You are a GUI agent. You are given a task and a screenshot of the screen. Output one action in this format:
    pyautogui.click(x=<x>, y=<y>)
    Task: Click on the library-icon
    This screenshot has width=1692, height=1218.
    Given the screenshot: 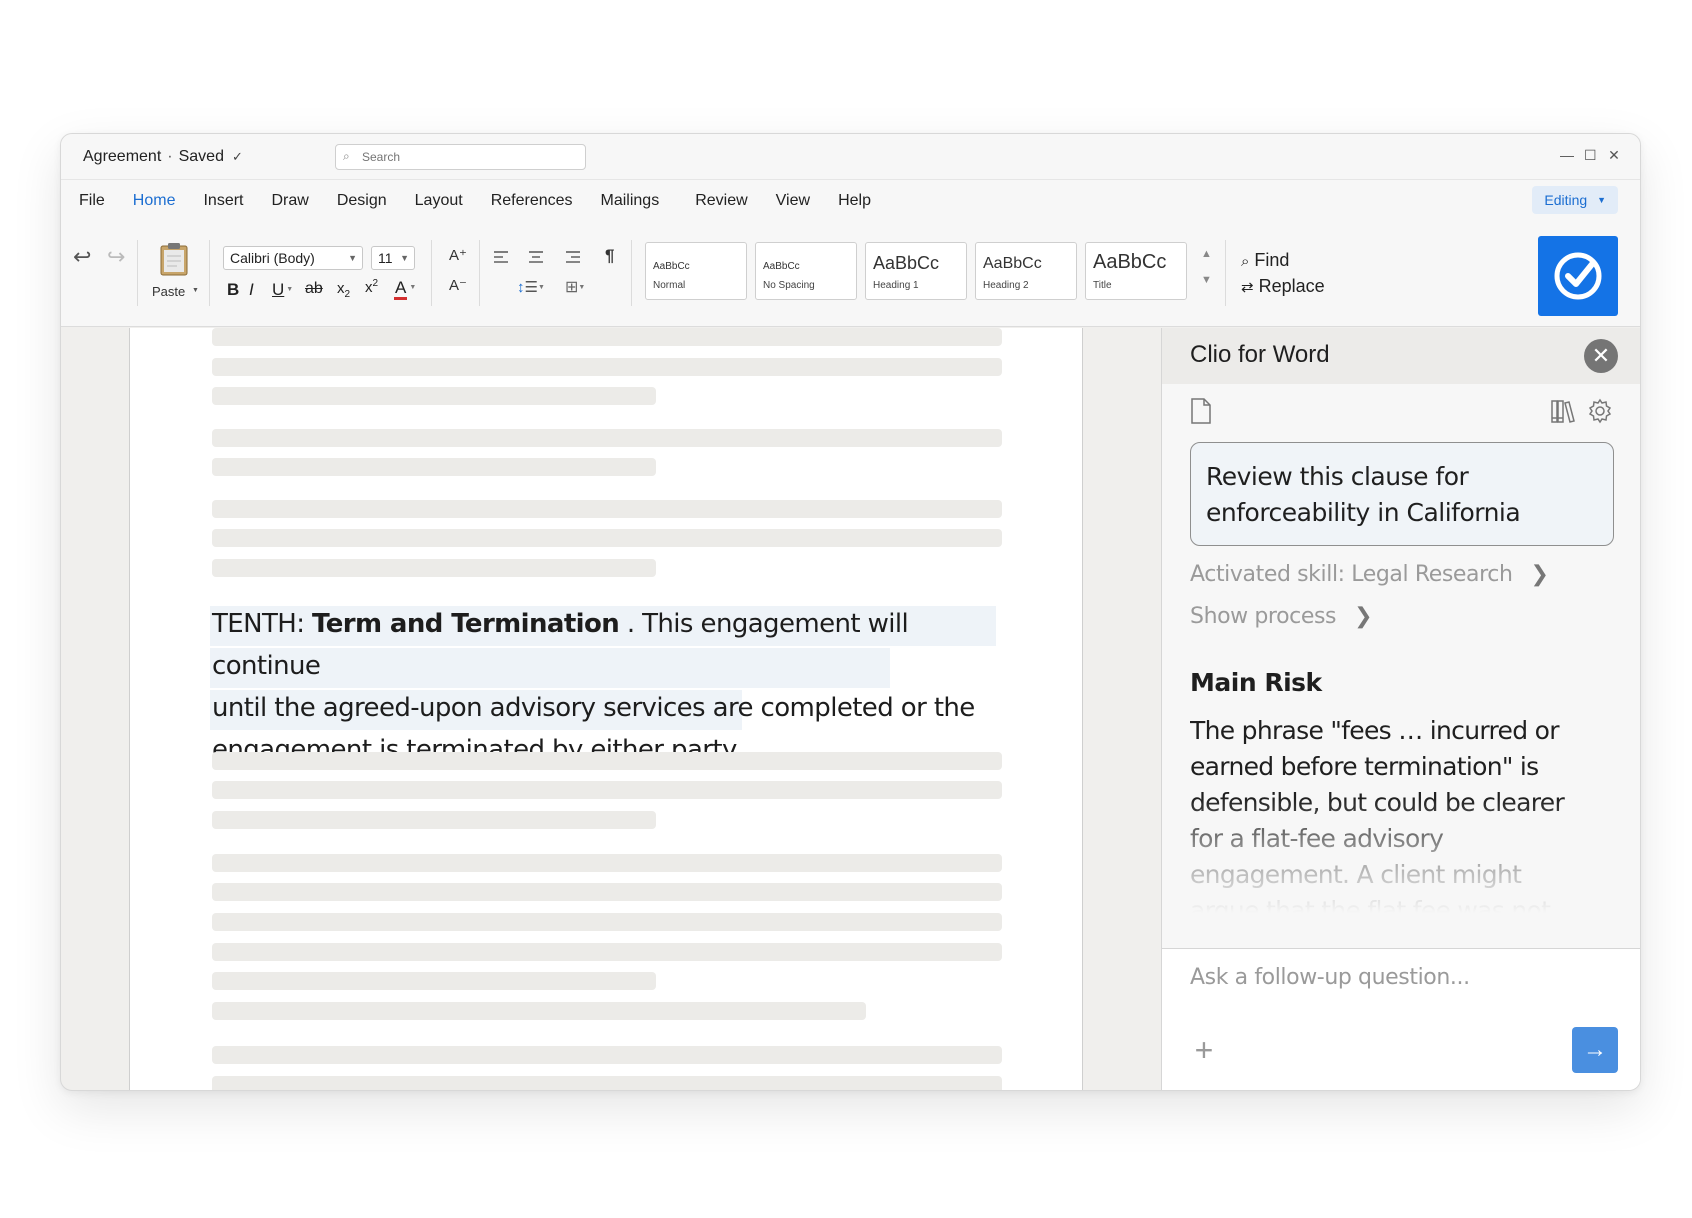 What is the action you would take?
    pyautogui.click(x=1563, y=411)
    